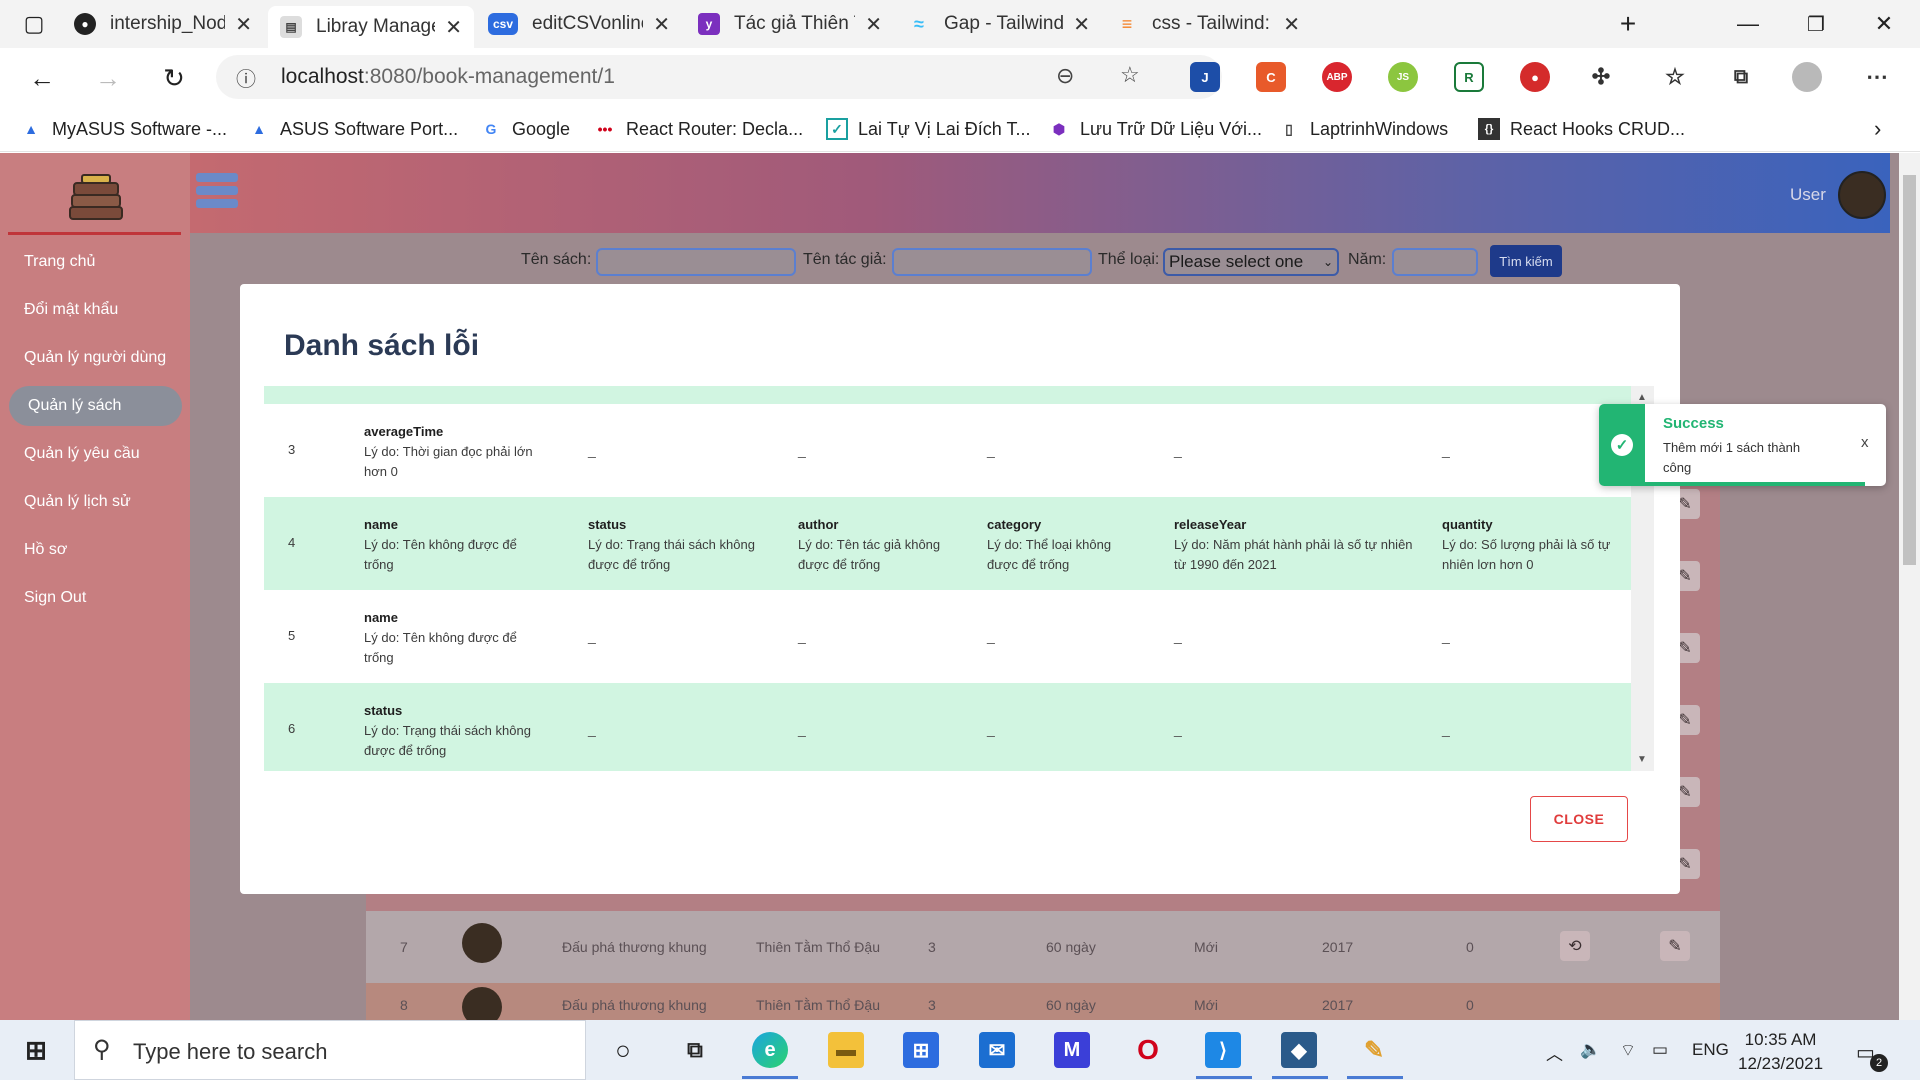 Image resolution: width=1920 pixels, height=1080 pixels. Describe the element at coordinates (1807, 77) in the screenshot. I see `profile-avatar-icon` at that location.